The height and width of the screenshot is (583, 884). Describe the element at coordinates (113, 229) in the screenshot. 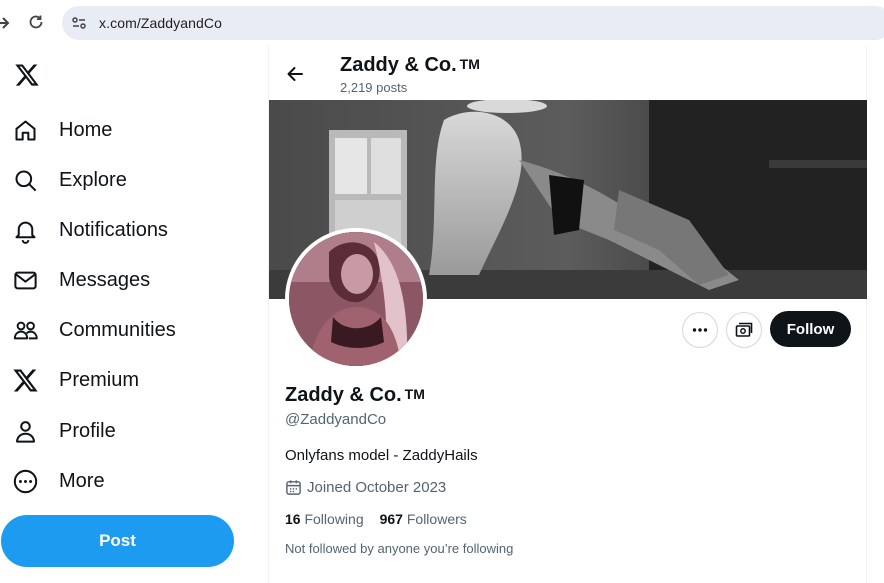

I see `sidebar-item-label: Notifications` at that location.